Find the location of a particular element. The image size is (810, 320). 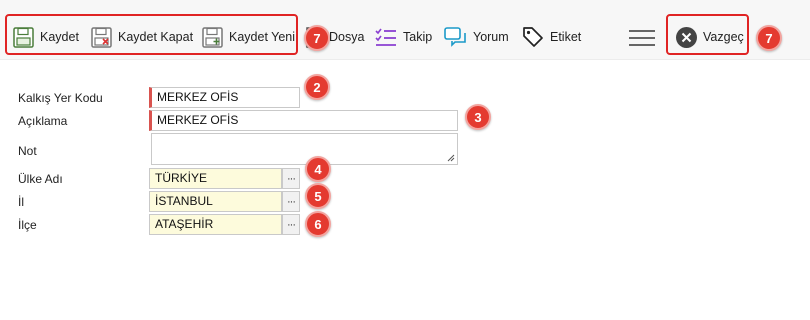

etiket-label: Etiket is located at coordinates (566, 37).